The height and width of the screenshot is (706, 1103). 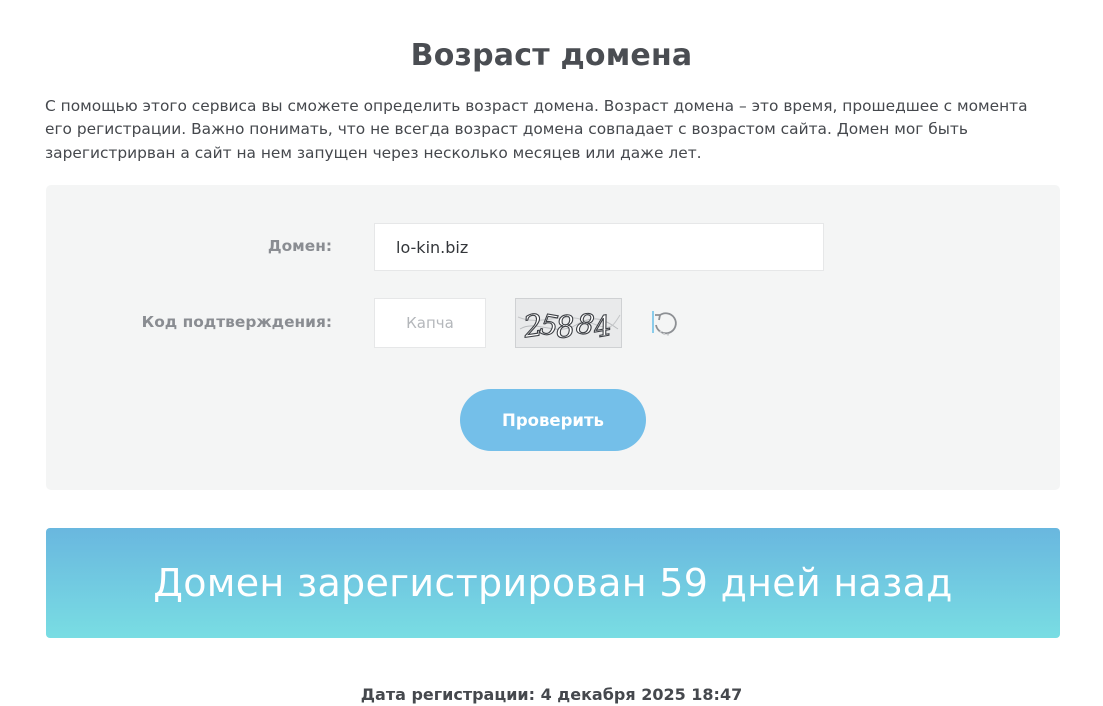 I want to click on result-banner: Домен зарегистрирован 59 дней назад, so click(x=553, y=583).